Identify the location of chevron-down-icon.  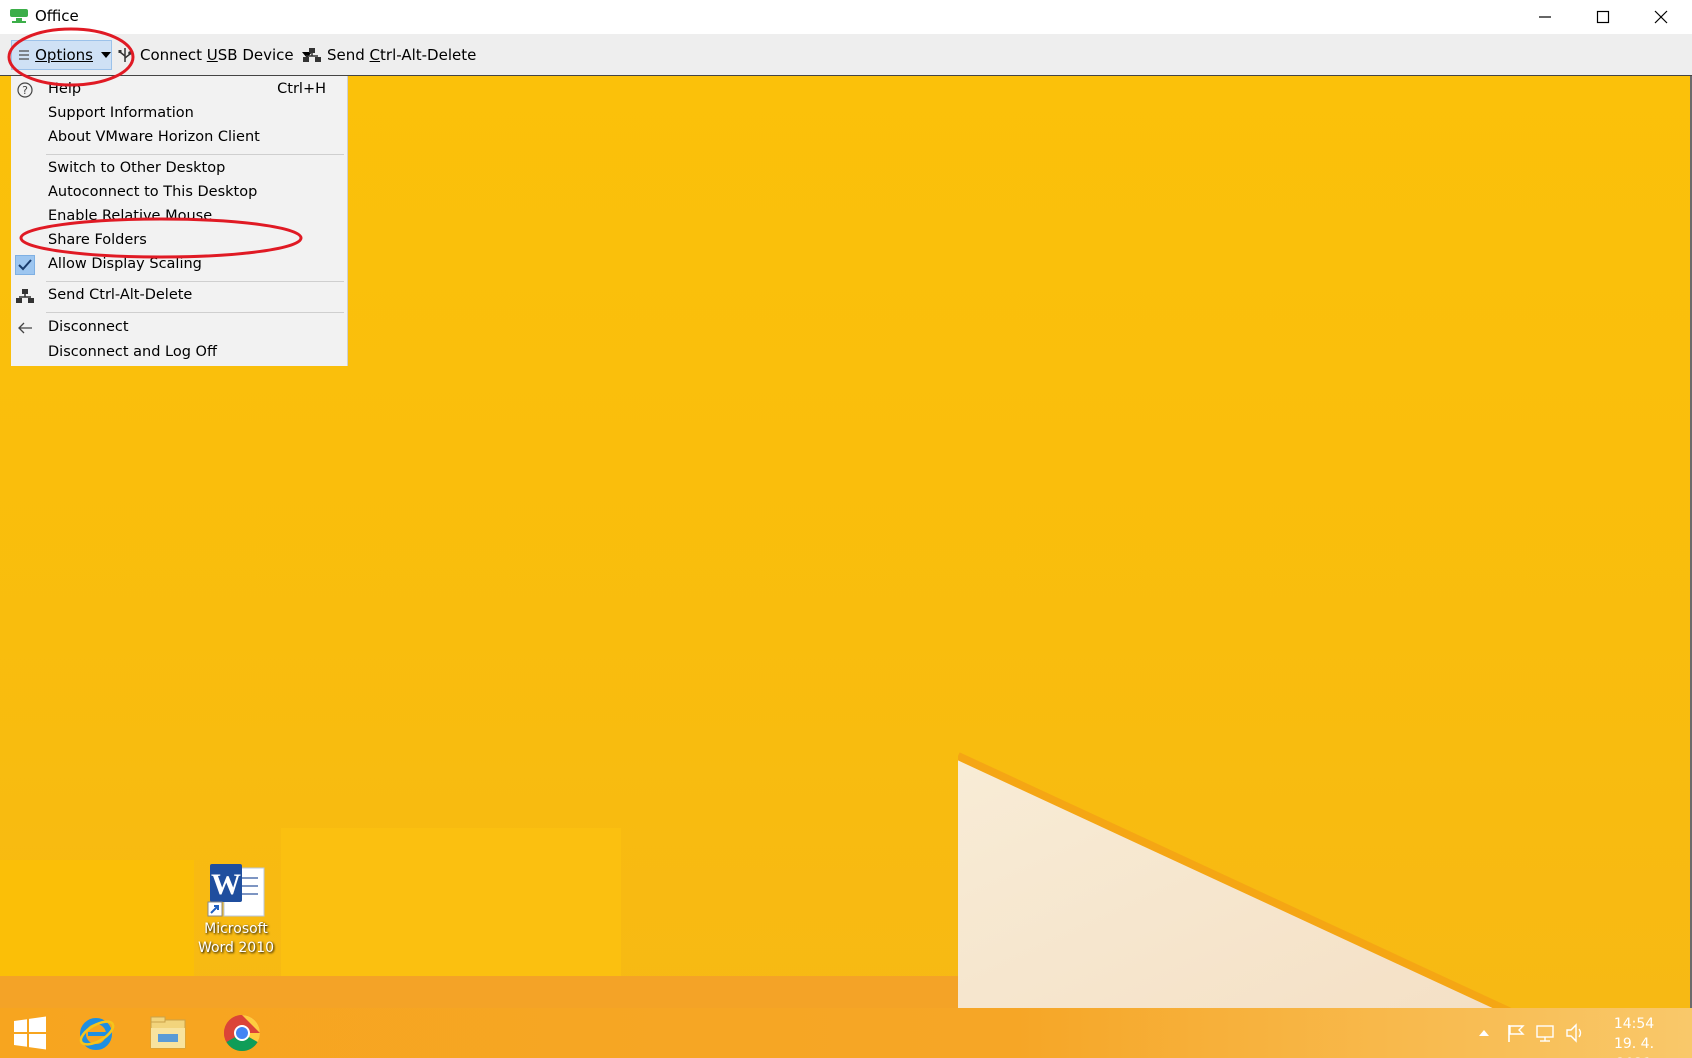
(106, 55).